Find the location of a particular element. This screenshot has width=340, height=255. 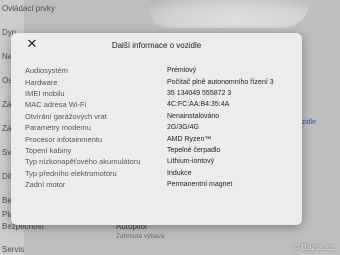

info-value: AMD Ryzen™ is located at coordinates (189, 139).